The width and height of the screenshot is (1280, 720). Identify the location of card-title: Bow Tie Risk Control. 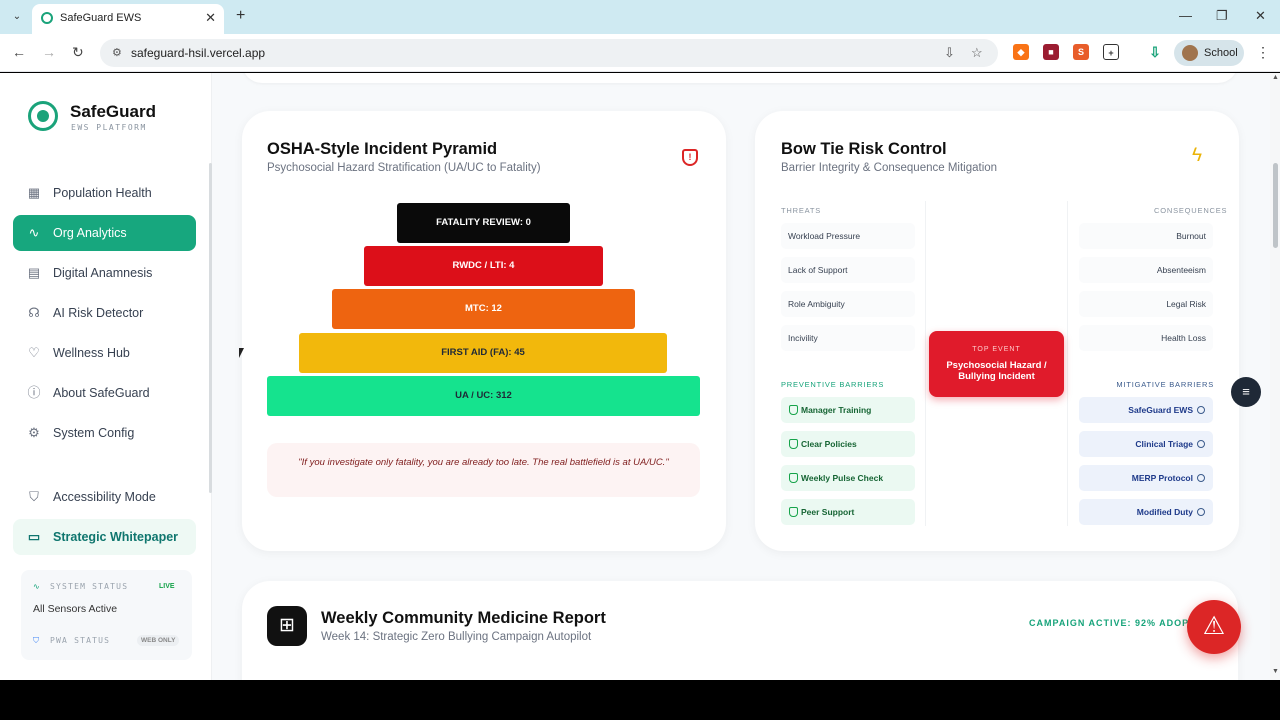
(864, 149).